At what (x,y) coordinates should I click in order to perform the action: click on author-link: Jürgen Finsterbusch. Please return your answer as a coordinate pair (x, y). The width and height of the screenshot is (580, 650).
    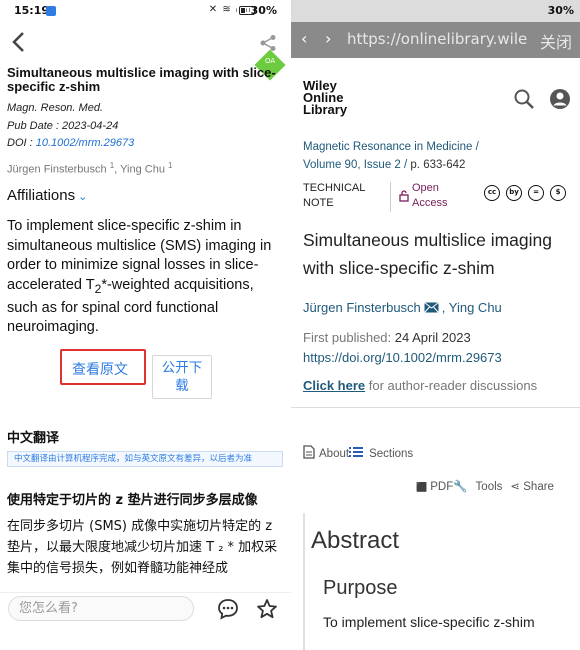
    Looking at the image, I should click on (362, 307).